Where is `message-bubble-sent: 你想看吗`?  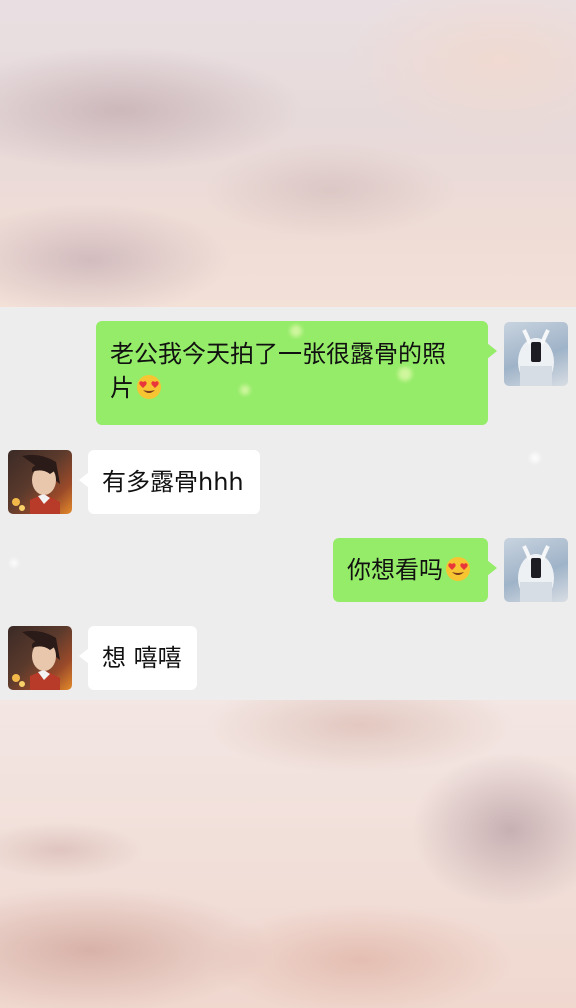
message-bubble-sent: 你想看吗 is located at coordinates (415, 570).